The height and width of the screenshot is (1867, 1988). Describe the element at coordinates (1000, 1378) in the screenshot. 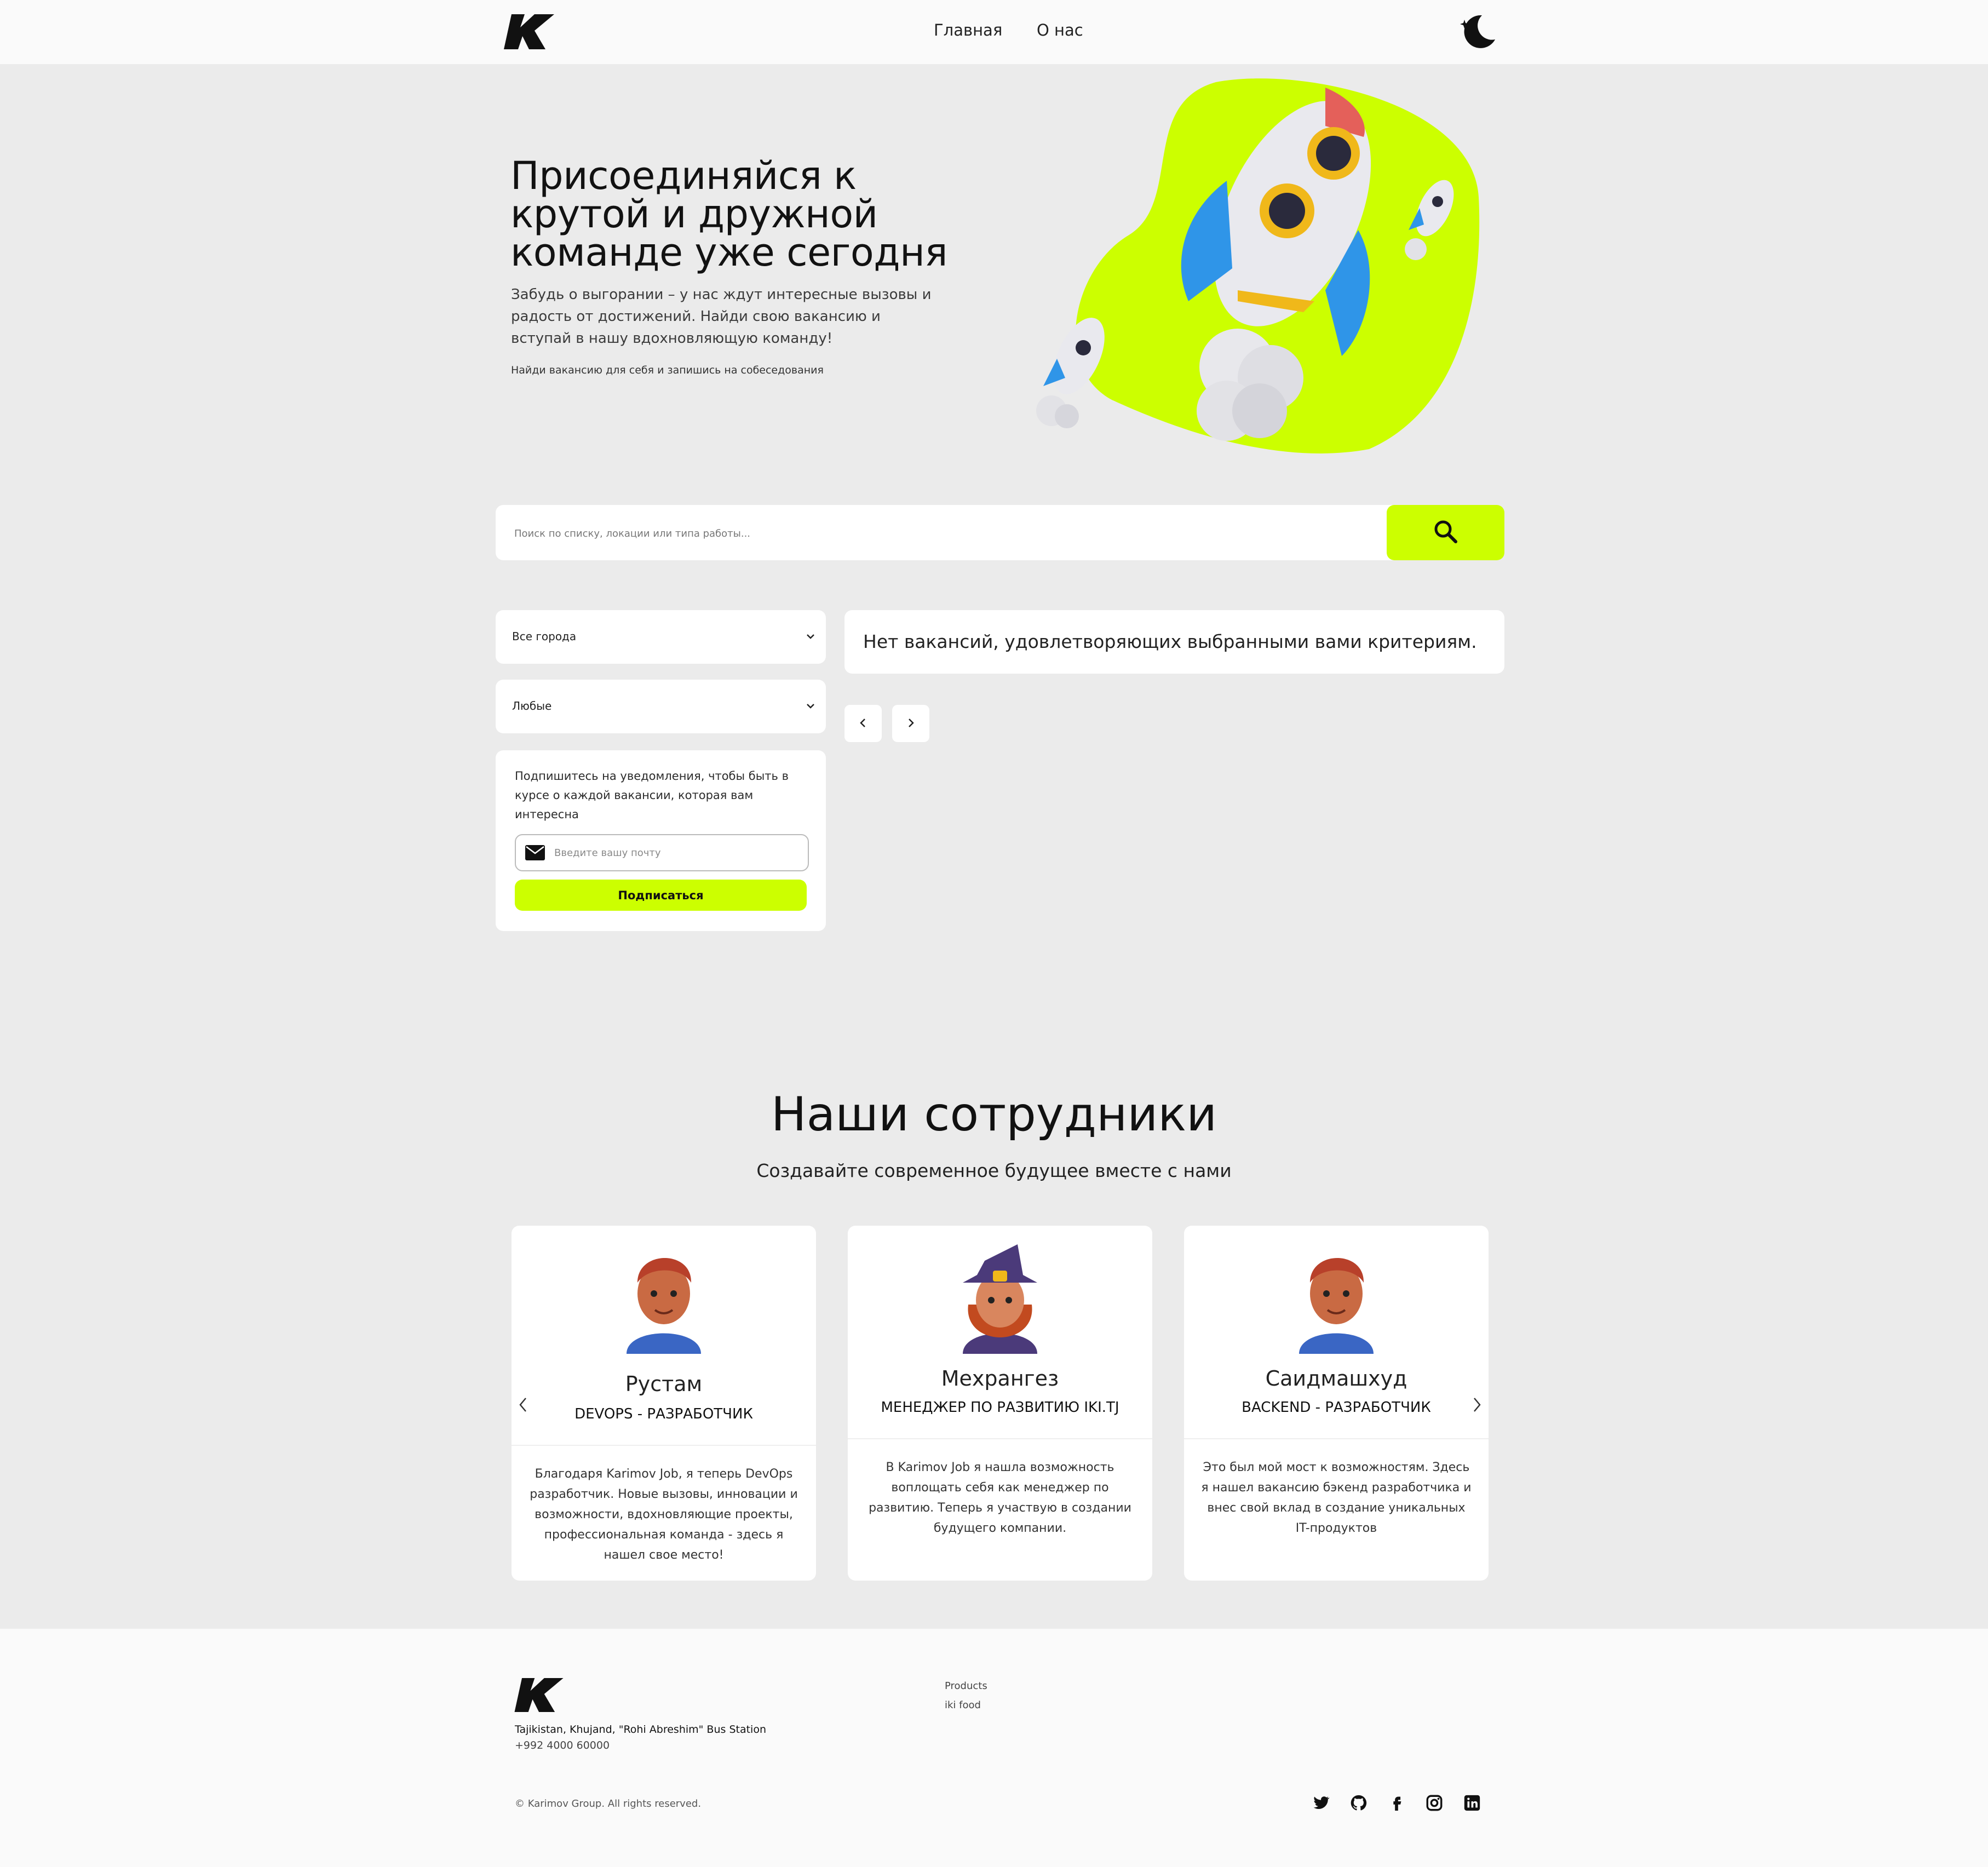

I see `member-name: Мехрангез` at that location.